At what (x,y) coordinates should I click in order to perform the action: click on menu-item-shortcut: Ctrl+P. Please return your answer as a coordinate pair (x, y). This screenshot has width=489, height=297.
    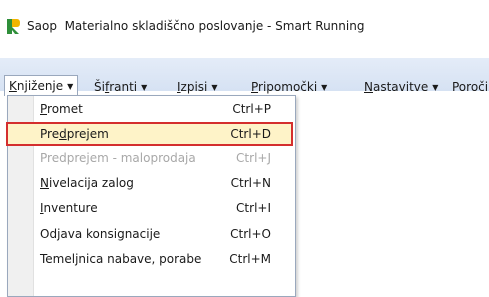
    Looking at the image, I should click on (251, 109).